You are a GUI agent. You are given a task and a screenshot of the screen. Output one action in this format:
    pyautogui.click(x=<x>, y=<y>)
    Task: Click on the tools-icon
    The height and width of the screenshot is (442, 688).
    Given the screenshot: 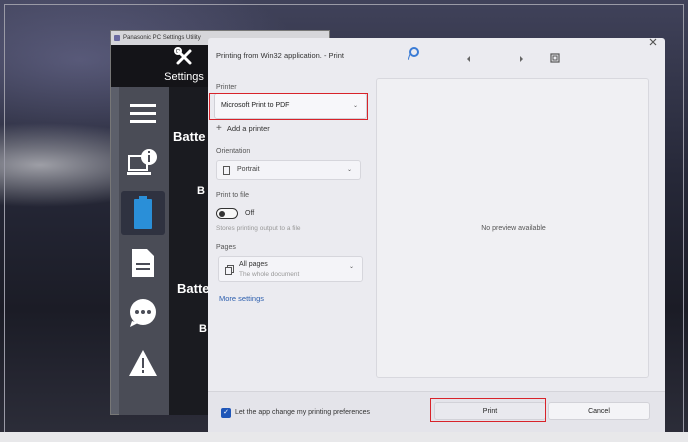 What is the action you would take?
    pyautogui.click(x=184, y=59)
    